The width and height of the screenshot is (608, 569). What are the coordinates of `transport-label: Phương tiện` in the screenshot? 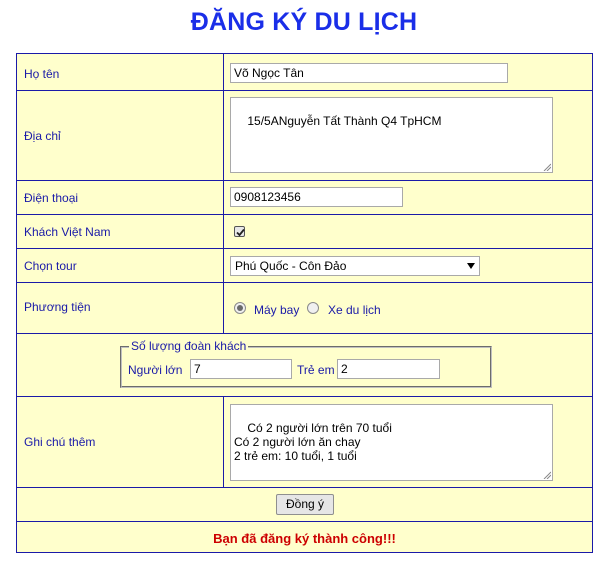 It's located at (57, 307).